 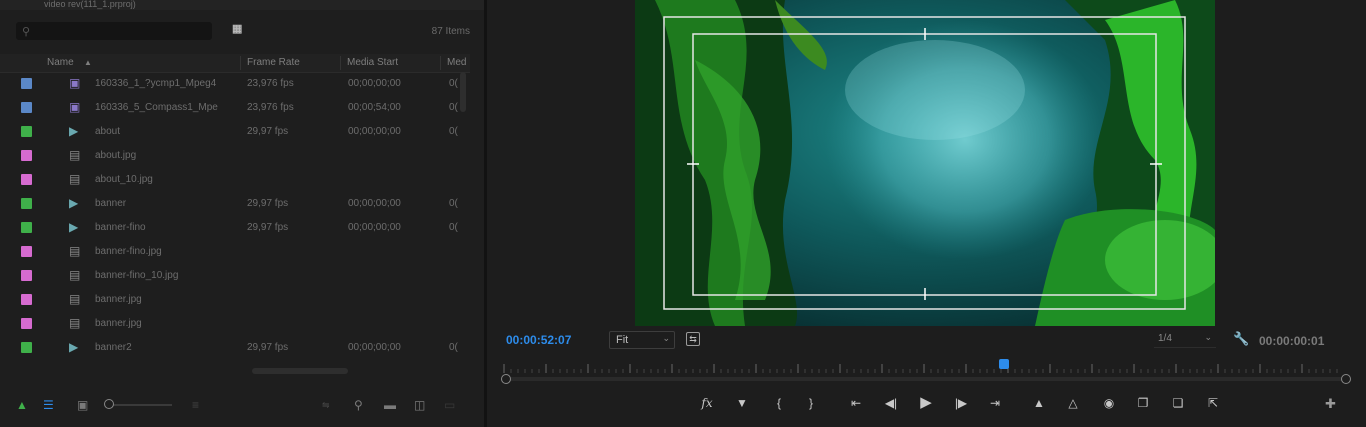 I want to click on scrub-bar, so click(x=924, y=379).